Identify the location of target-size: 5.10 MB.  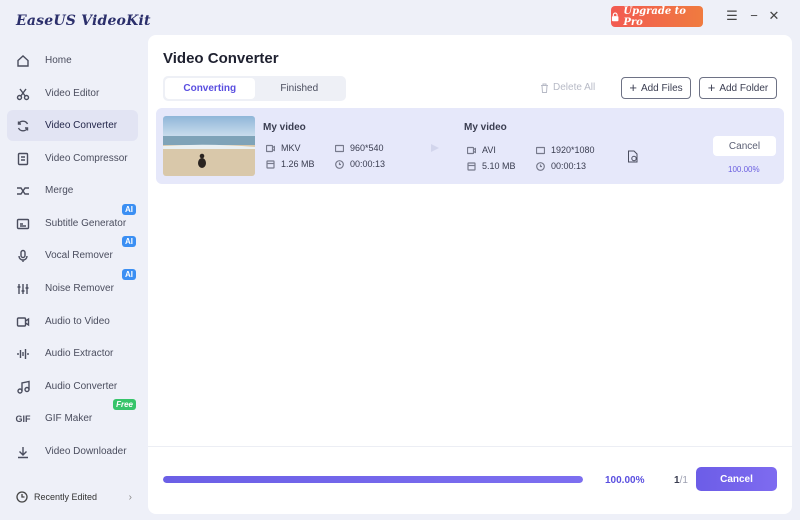
(491, 166).